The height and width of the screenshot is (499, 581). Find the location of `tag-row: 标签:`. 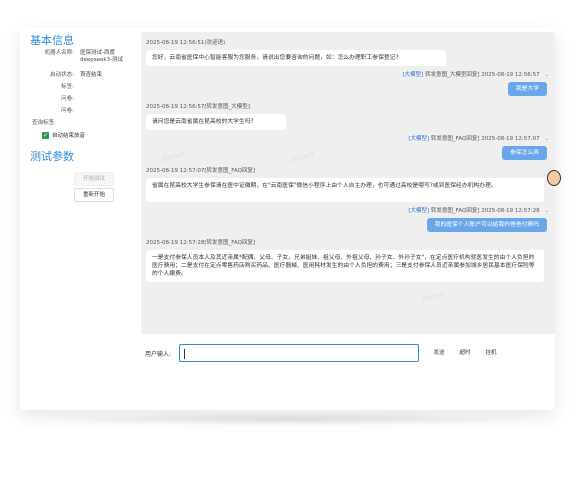

tag-row: 标签: is located at coordinates (86, 88).